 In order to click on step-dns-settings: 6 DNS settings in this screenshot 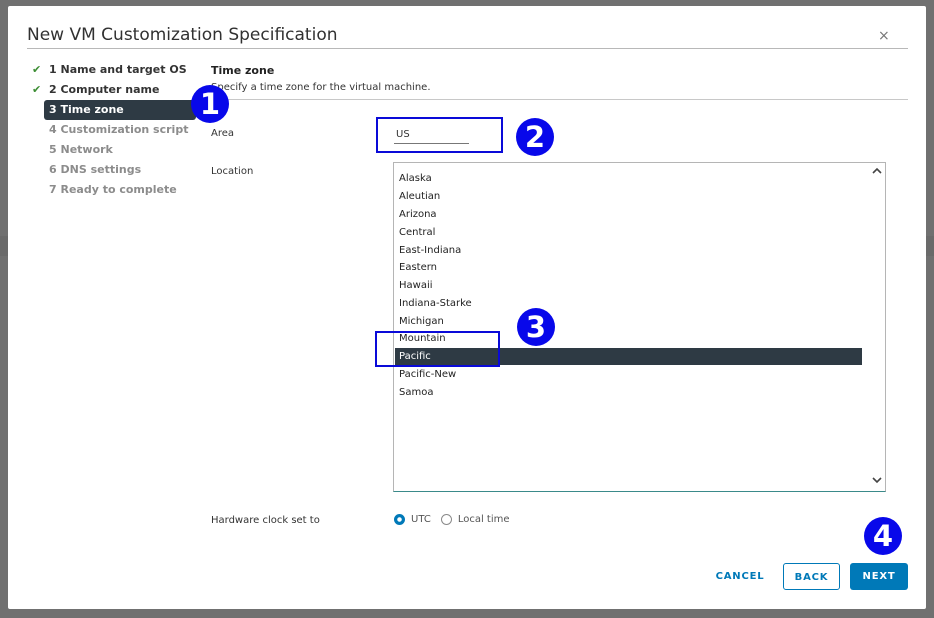, I will do `click(120, 170)`.